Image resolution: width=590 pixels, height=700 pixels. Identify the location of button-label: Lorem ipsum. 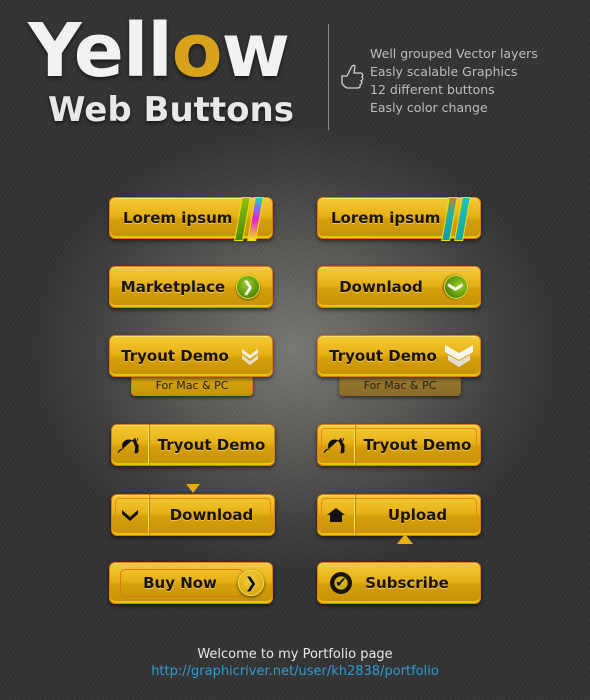
(386, 218).